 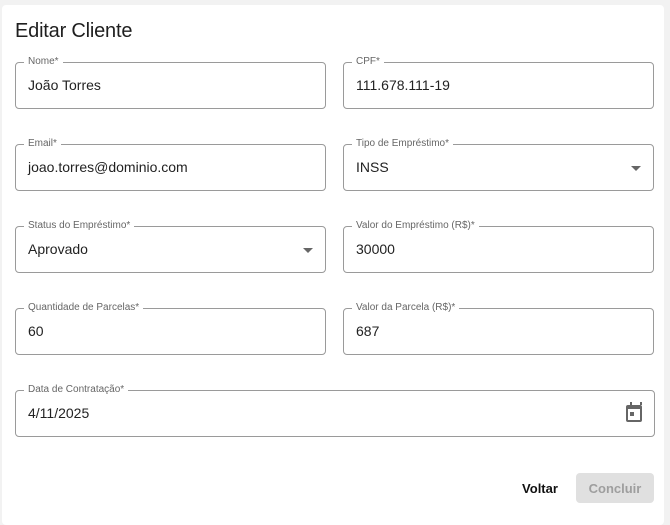 I want to click on cpf-field: CPF* 111.678.111-19, so click(x=498, y=82).